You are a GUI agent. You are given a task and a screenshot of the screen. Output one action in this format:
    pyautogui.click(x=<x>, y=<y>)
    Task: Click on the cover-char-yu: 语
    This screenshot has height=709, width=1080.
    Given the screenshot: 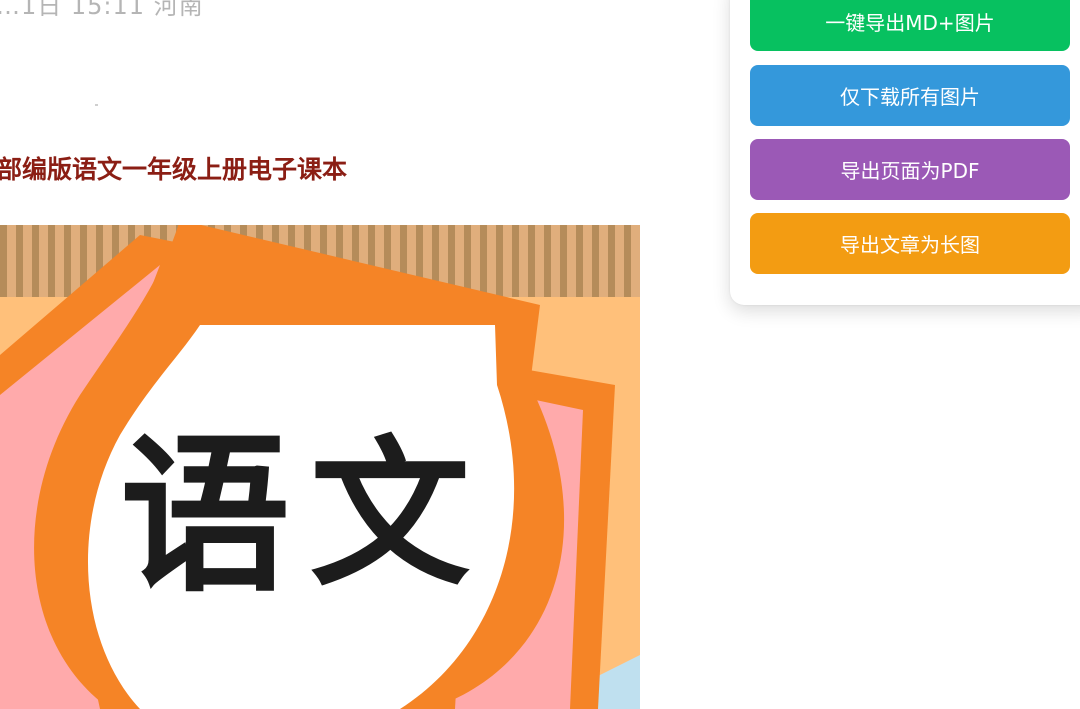 What is the action you would take?
    pyautogui.click(x=205, y=516)
    